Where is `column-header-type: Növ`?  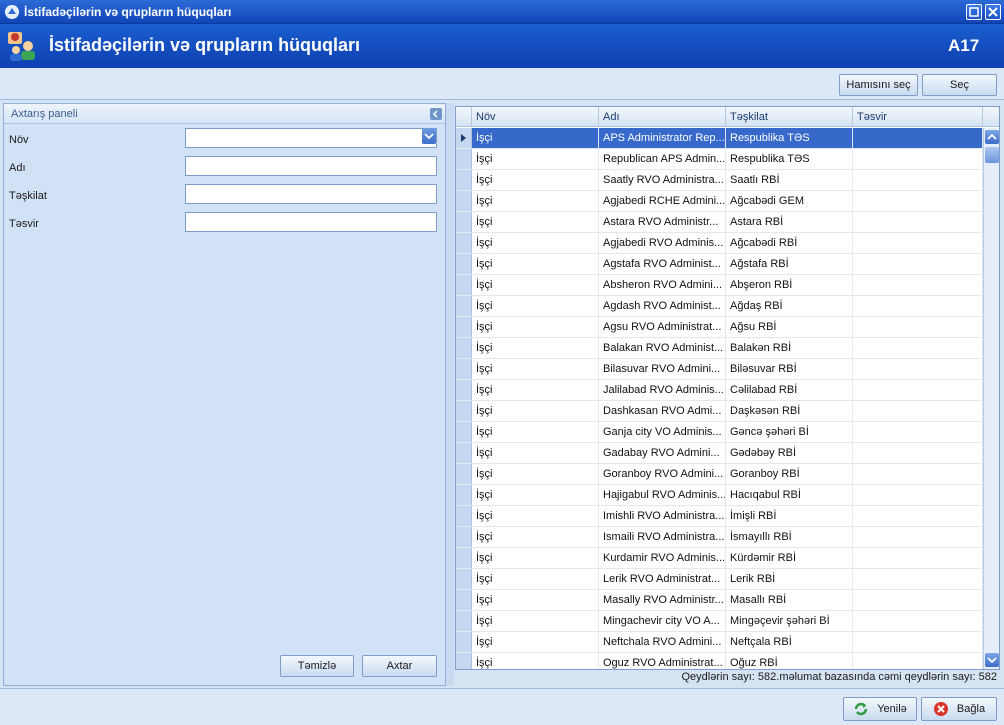 column-header-type: Növ is located at coordinates (535, 117).